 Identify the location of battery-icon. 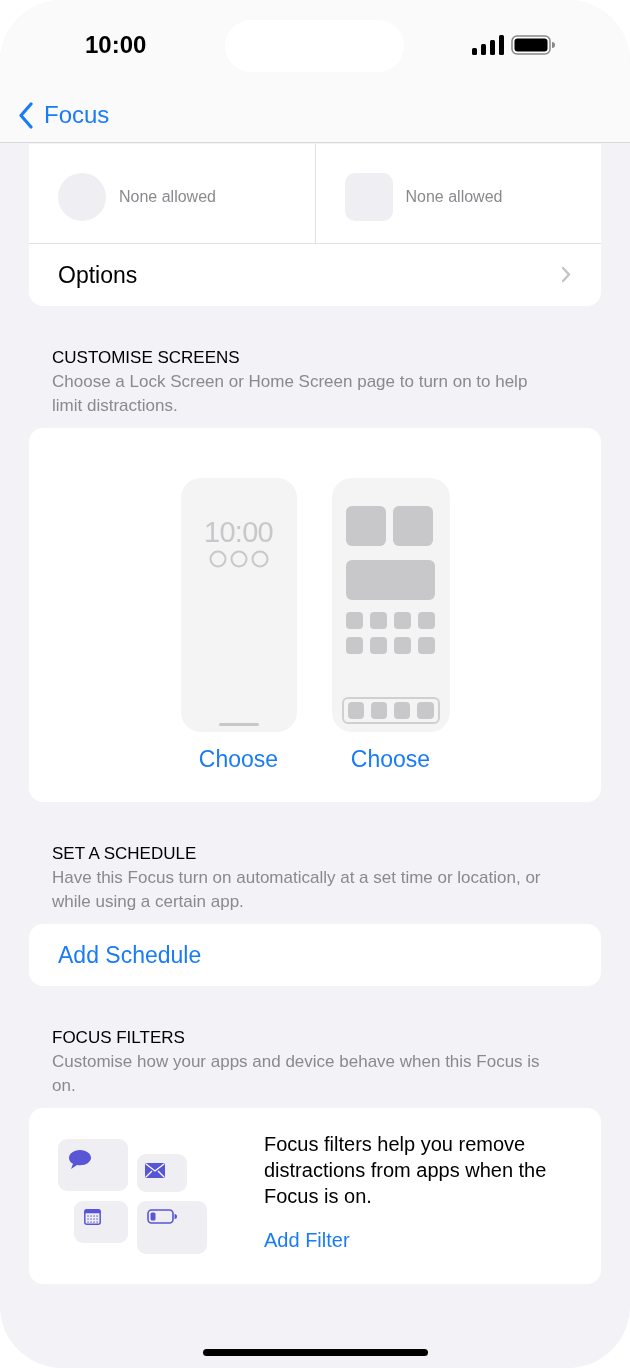
(533, 45).